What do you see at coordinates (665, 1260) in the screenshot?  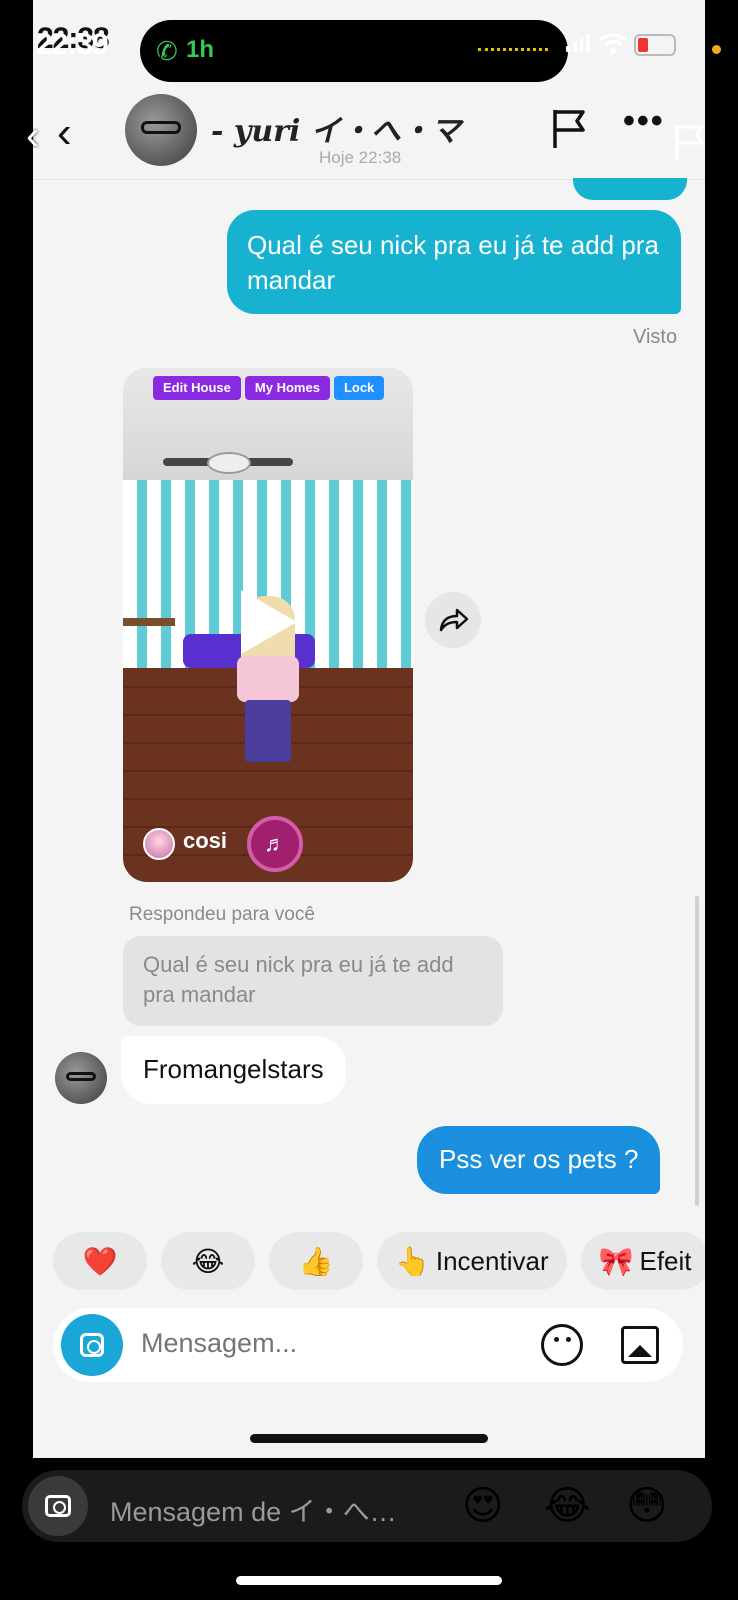 I see `reaction-label: Efeit` at bounding box center [665, 1260].